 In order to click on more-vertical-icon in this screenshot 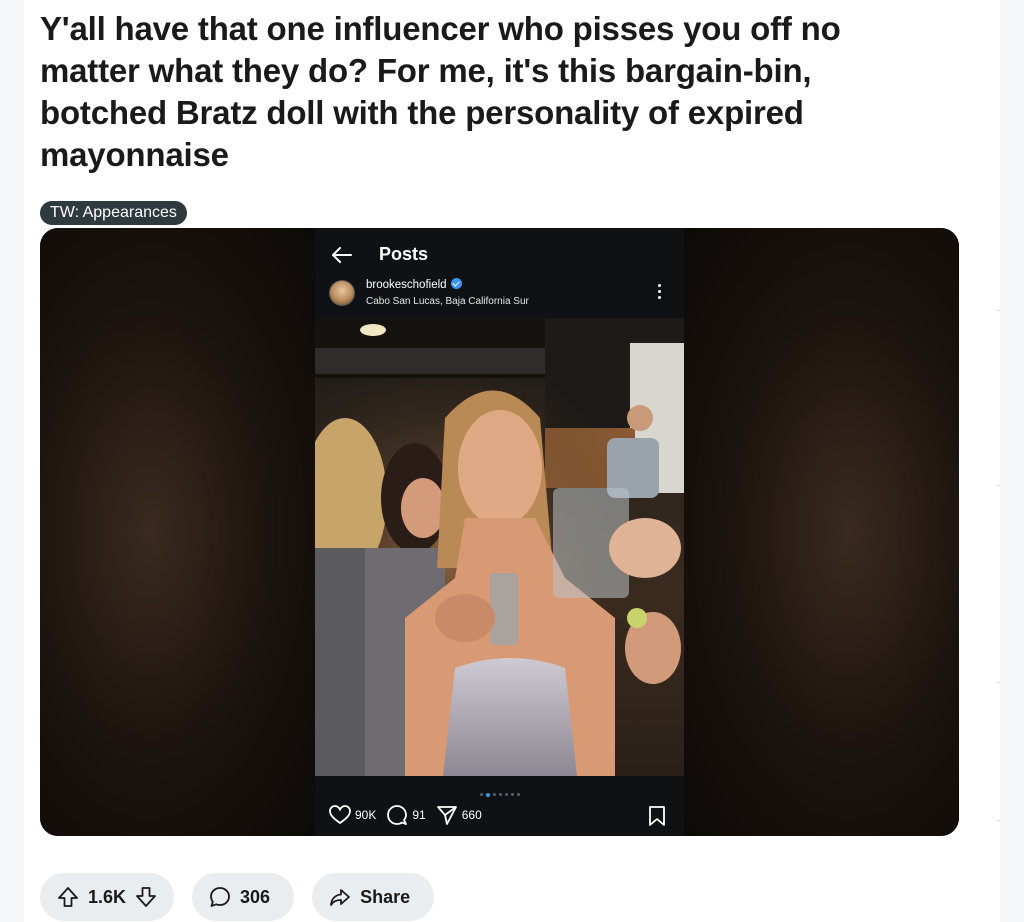, I will do `click(659, 293)`.